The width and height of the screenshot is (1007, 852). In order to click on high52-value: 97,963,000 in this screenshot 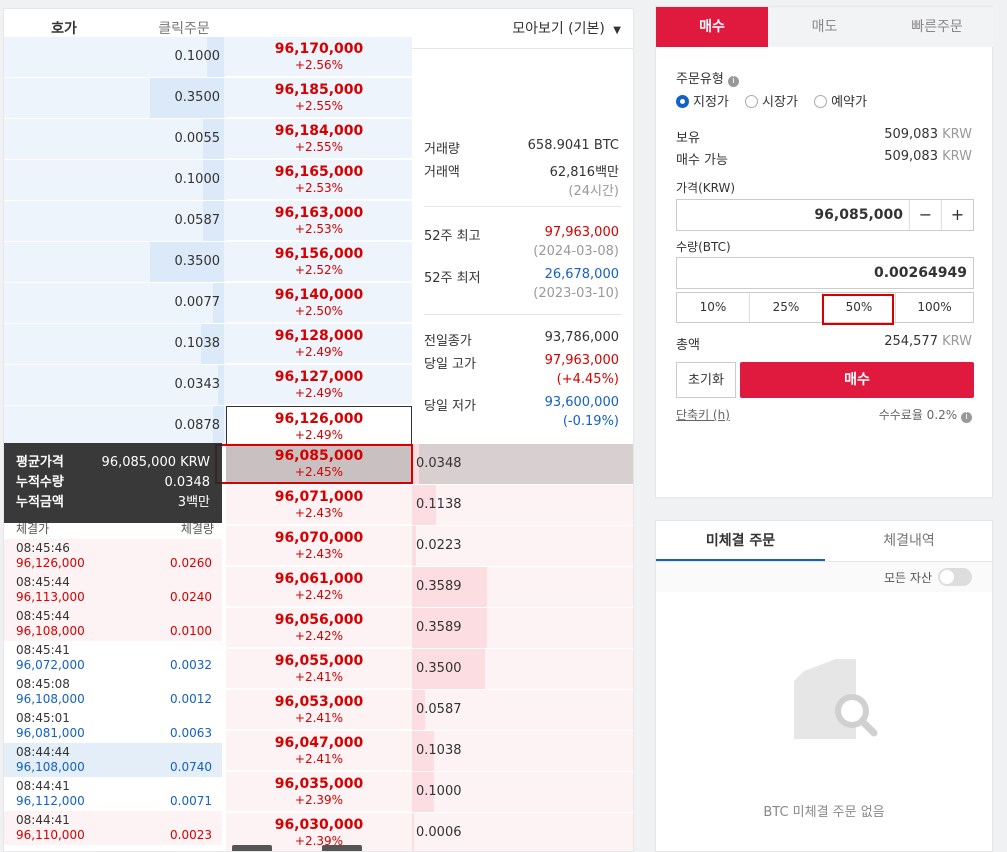, I will do `click(581, 232)`.